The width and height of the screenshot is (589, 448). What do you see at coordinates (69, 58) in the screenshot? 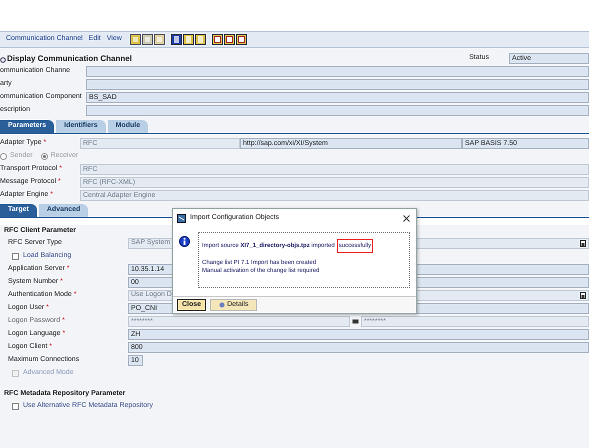
I see `page-title: Display Communication Channel` at bounding box center [69, 58].